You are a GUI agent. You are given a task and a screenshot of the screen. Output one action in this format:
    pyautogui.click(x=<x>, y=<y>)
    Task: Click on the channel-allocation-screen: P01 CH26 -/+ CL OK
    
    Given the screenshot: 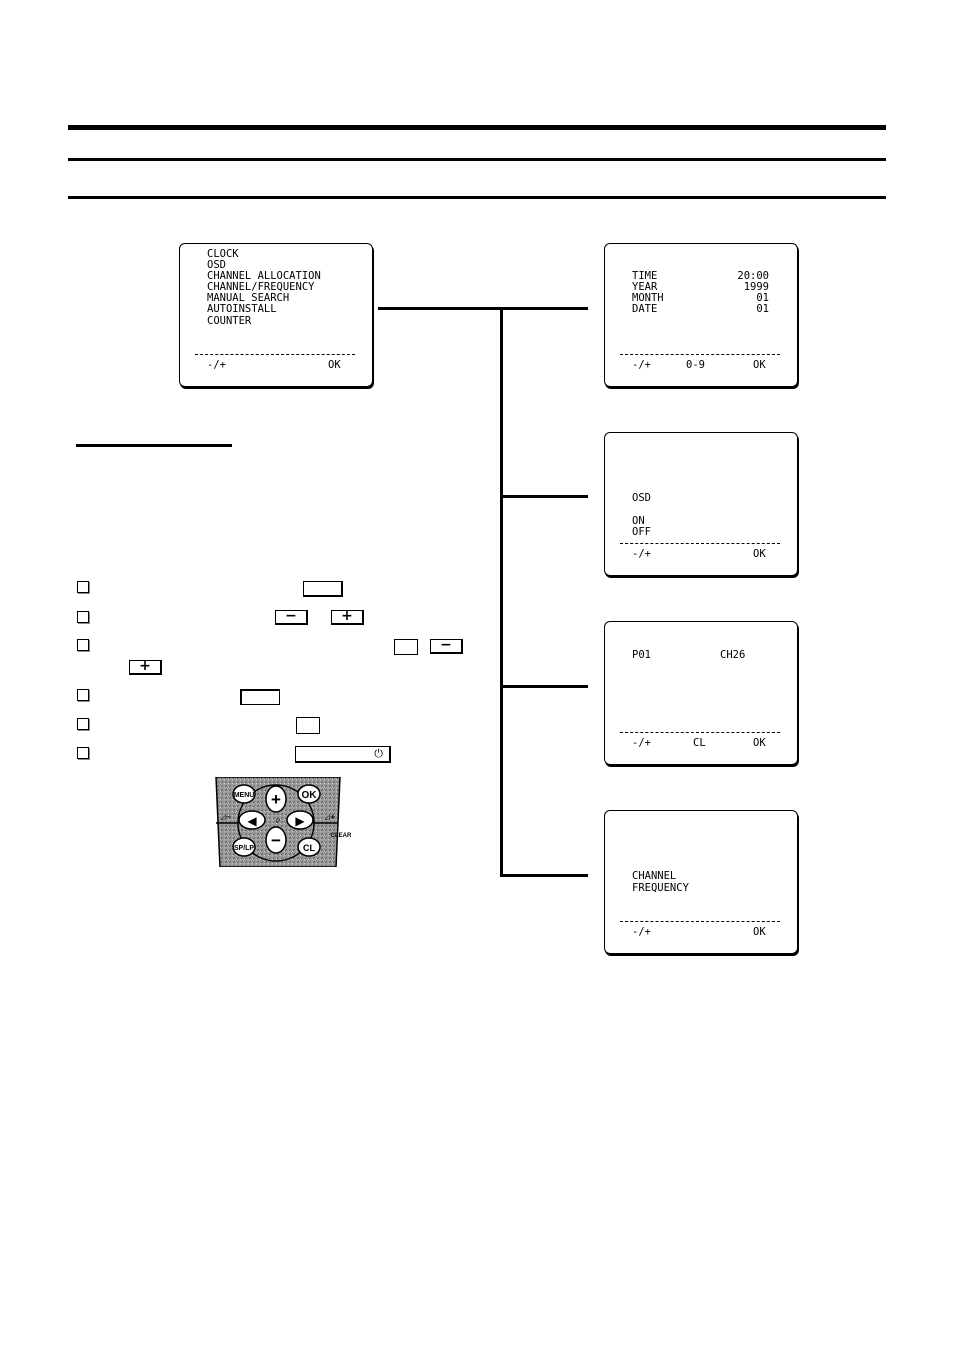 What is the action you would take?
    pyautogui.click(x=701, y=693)
    